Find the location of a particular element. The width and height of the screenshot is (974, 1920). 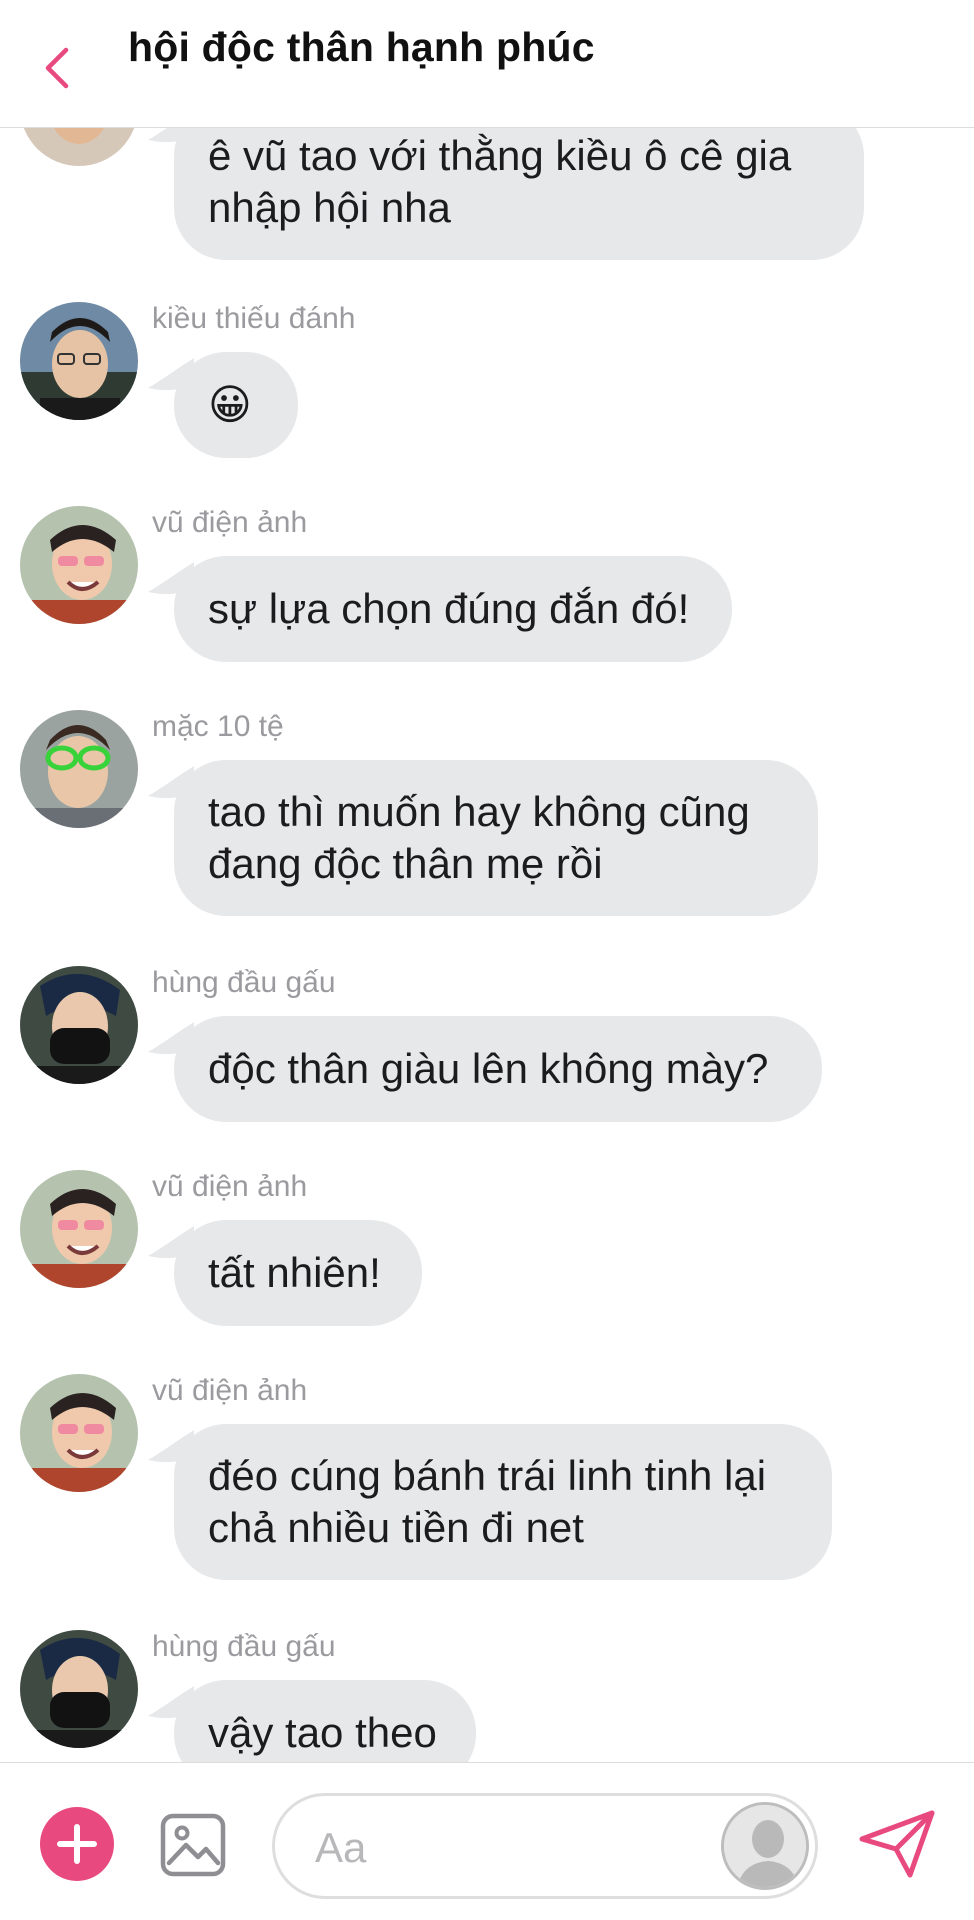

message-input-placeholder: Aa is located at coordinates (341, 1847).